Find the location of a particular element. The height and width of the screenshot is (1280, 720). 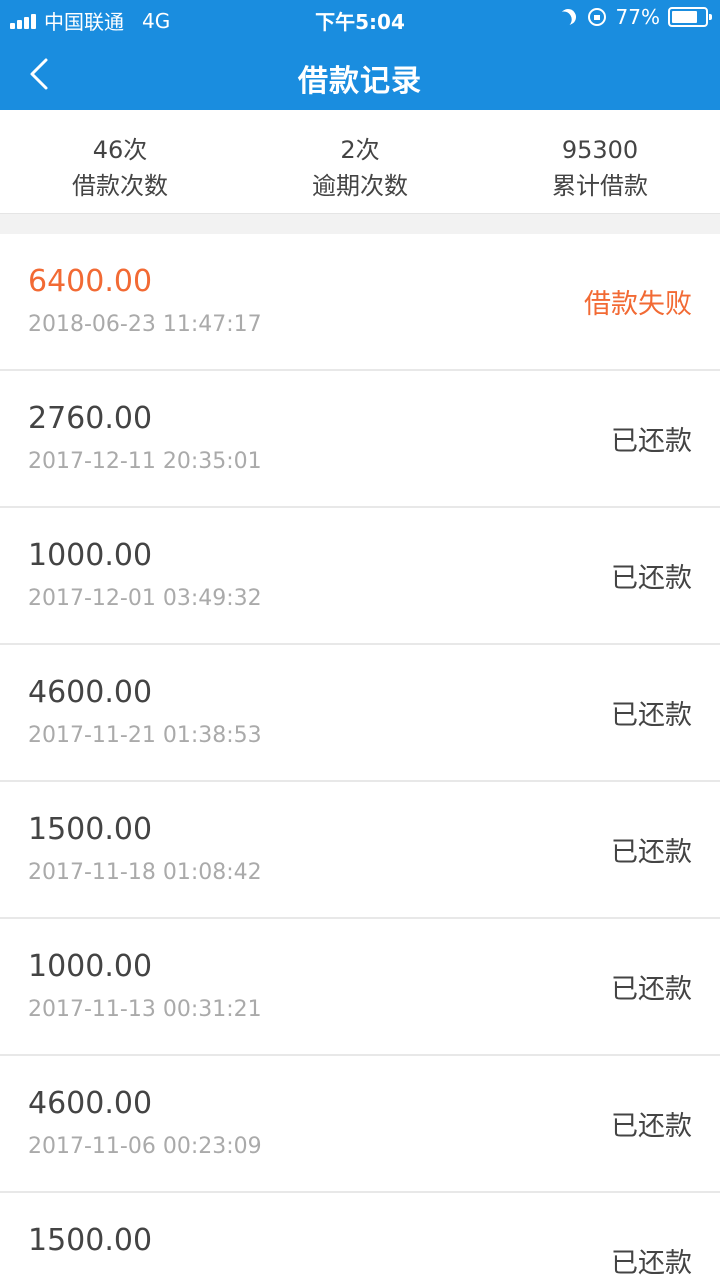

loan-date: 2017-11-18 01:08:42 is located at coordinates (145, 872).